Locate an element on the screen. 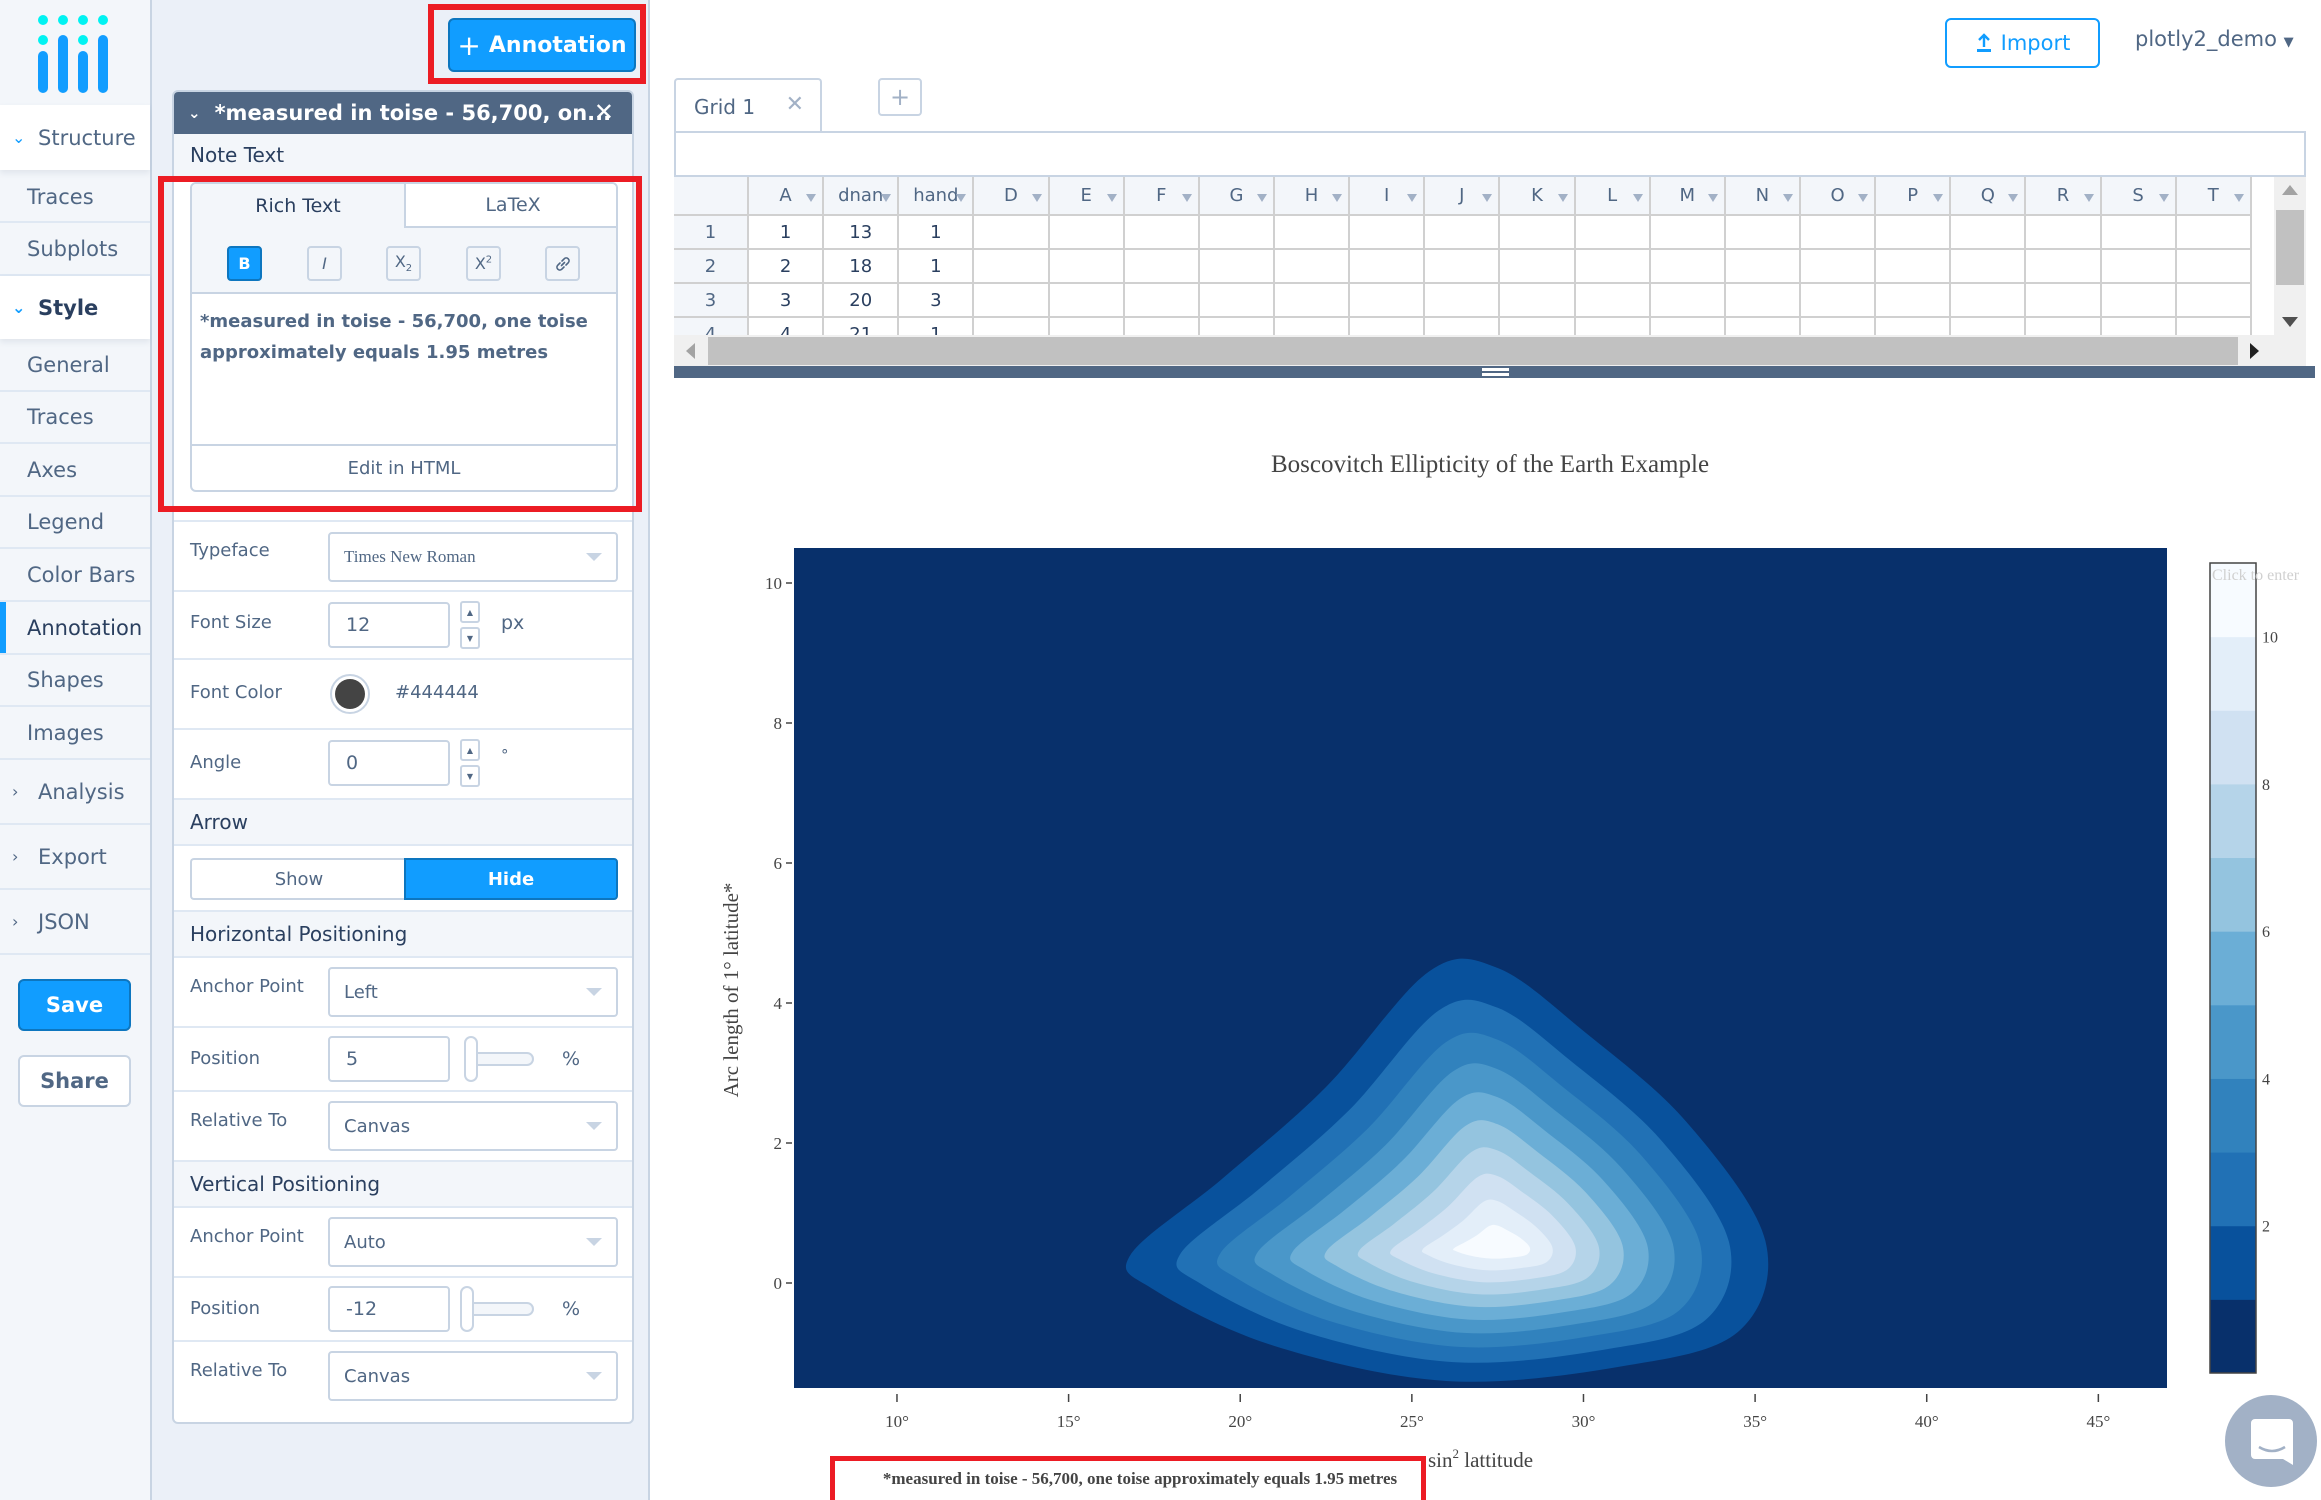 The width and height of the screenshot is (2321, 1500). x-axis: 10° 15° 20° 25° 30° 35° 40° 45° is located at coordinates (1497, 1412).